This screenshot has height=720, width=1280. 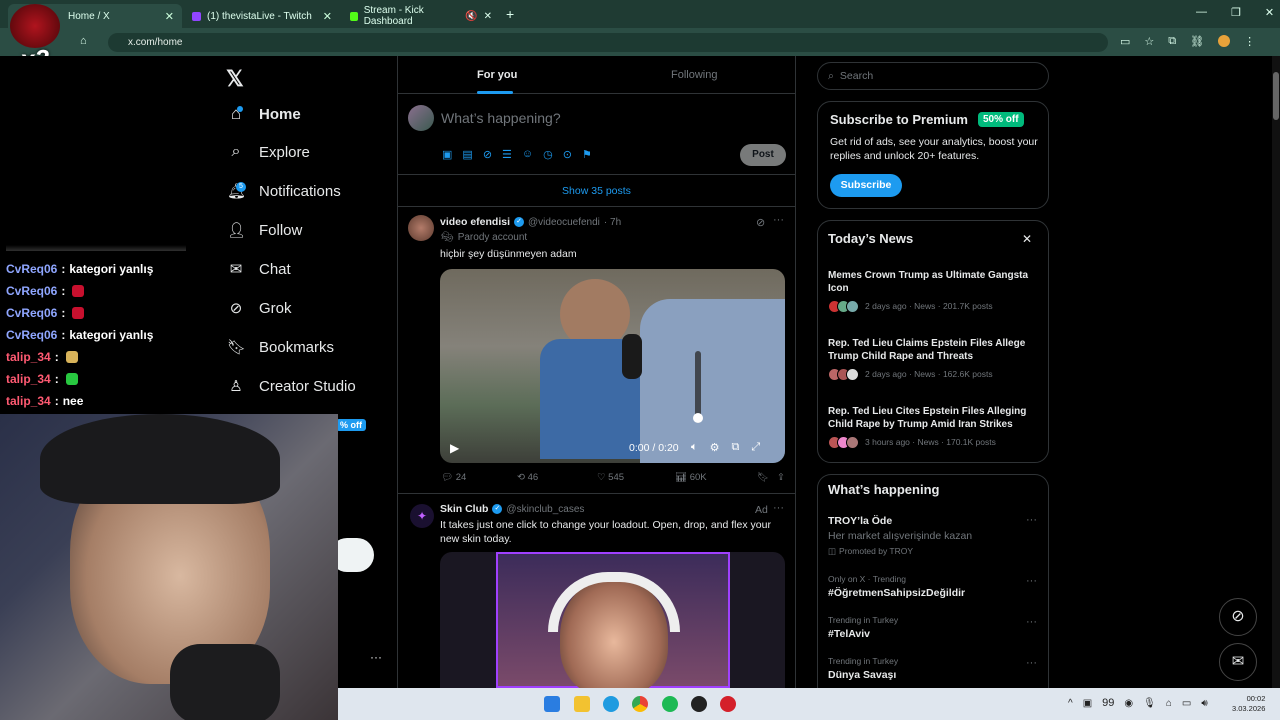 I want to click on volume-knob, so click(x=698, y=418).